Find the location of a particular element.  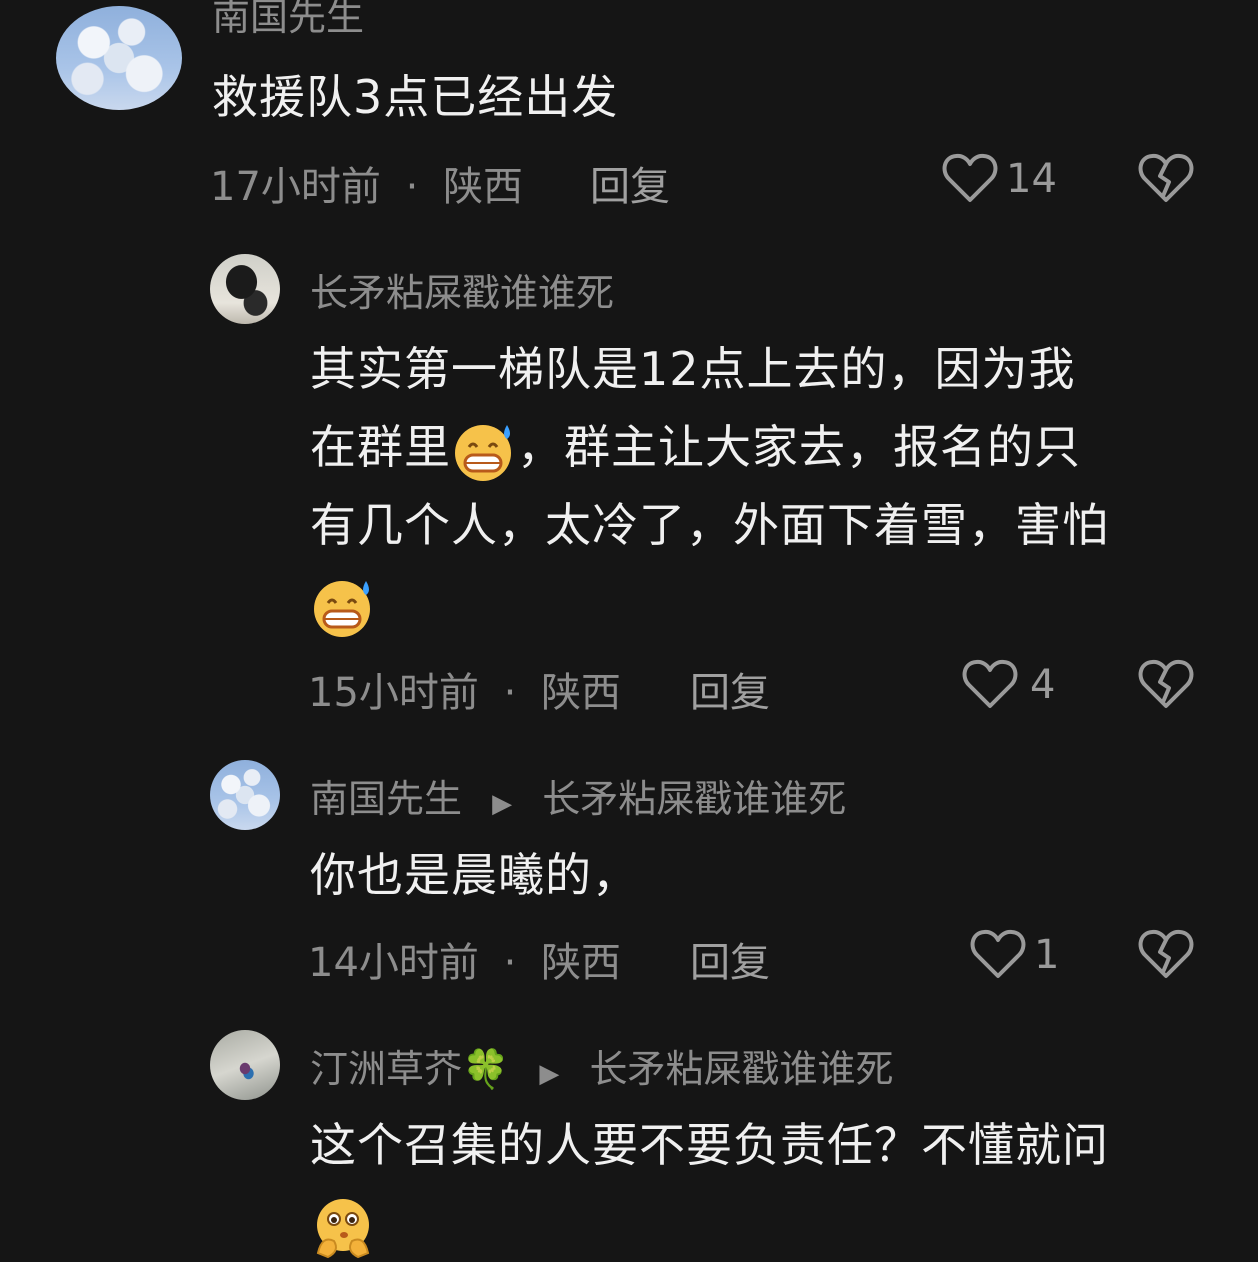

comment-text-line: 有几个人，太冷了，外面下着雪，害怕 is located at coordinates (709, 525).